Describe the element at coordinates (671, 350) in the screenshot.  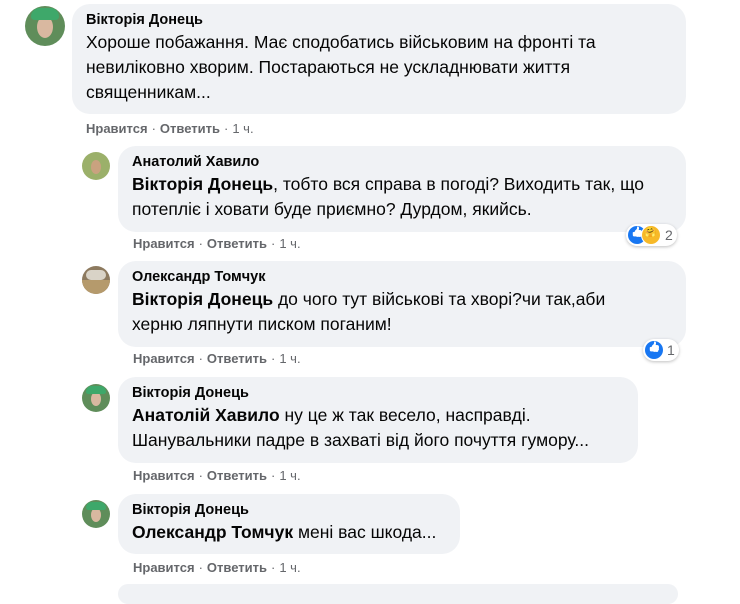
I see `reaction-count: 1` at that location.